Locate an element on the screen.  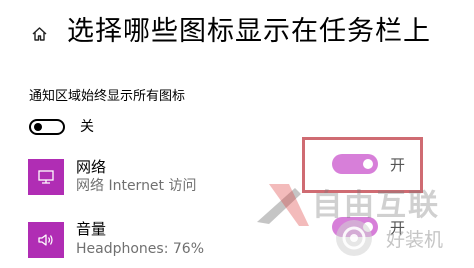
network-app-tile is located at coordinates (46, 177).